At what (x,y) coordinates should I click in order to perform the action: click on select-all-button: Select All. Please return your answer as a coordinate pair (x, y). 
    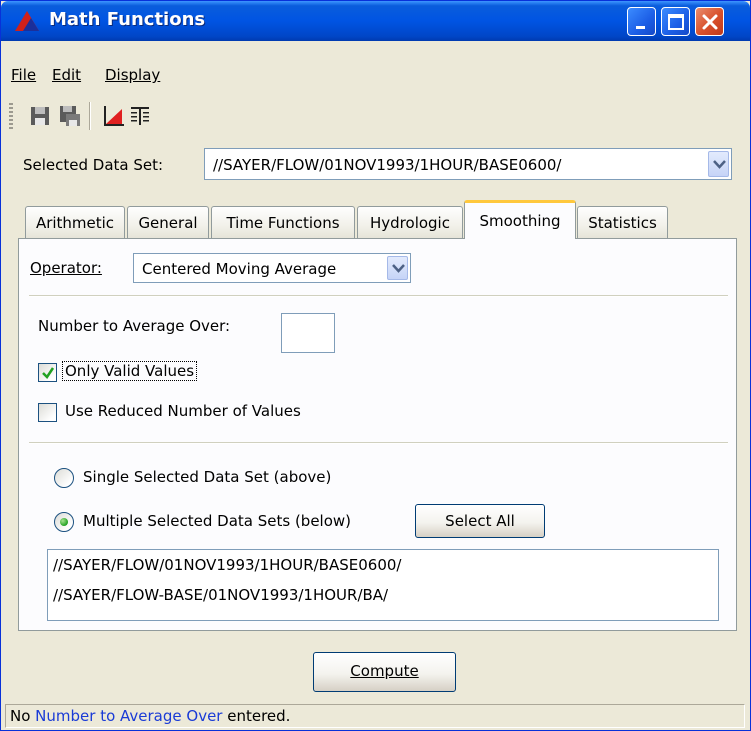
    Looking at the image, I should click on (480, 521).